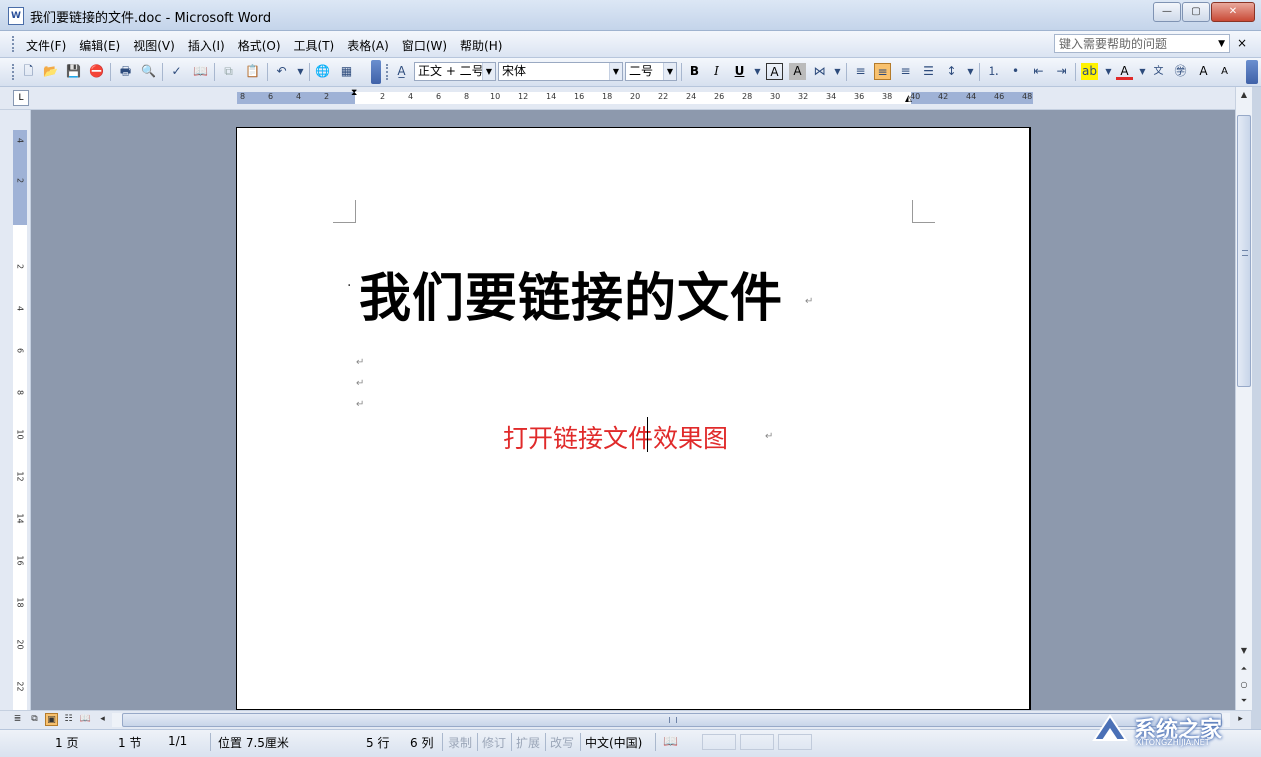 This screenshot has height=757, width=1261. What do you see at coordinates (560, 71) in the screenshot?
I see `font-select: 宋体 ▼` at bounding box center [560, 71].